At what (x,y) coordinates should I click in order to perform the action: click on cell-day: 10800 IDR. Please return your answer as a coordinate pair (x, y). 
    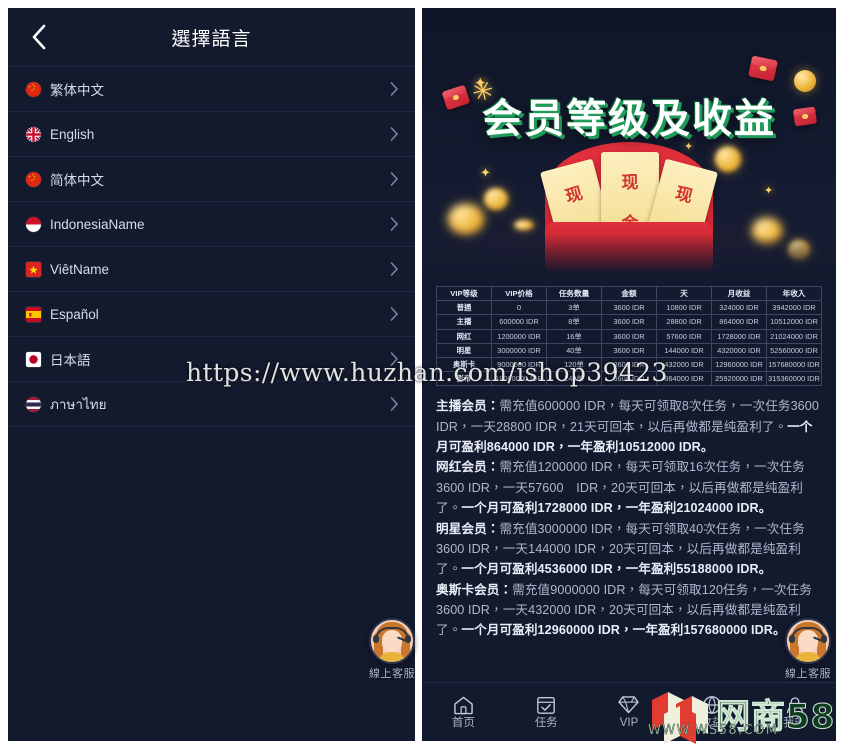
    Looking at the image, I should click on (684, 308).